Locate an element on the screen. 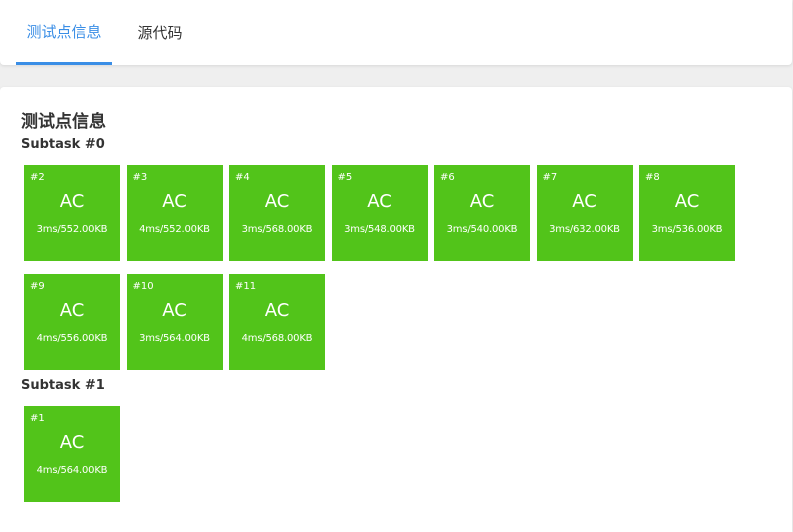  tab-label: 源代码 is located at coordinates (160, 33).